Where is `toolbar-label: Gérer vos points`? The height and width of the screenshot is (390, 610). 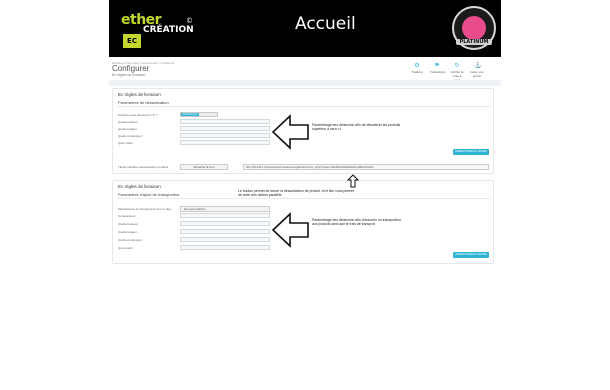 toolbar-label: Gérer vos points is located at coordinates (477, 74).